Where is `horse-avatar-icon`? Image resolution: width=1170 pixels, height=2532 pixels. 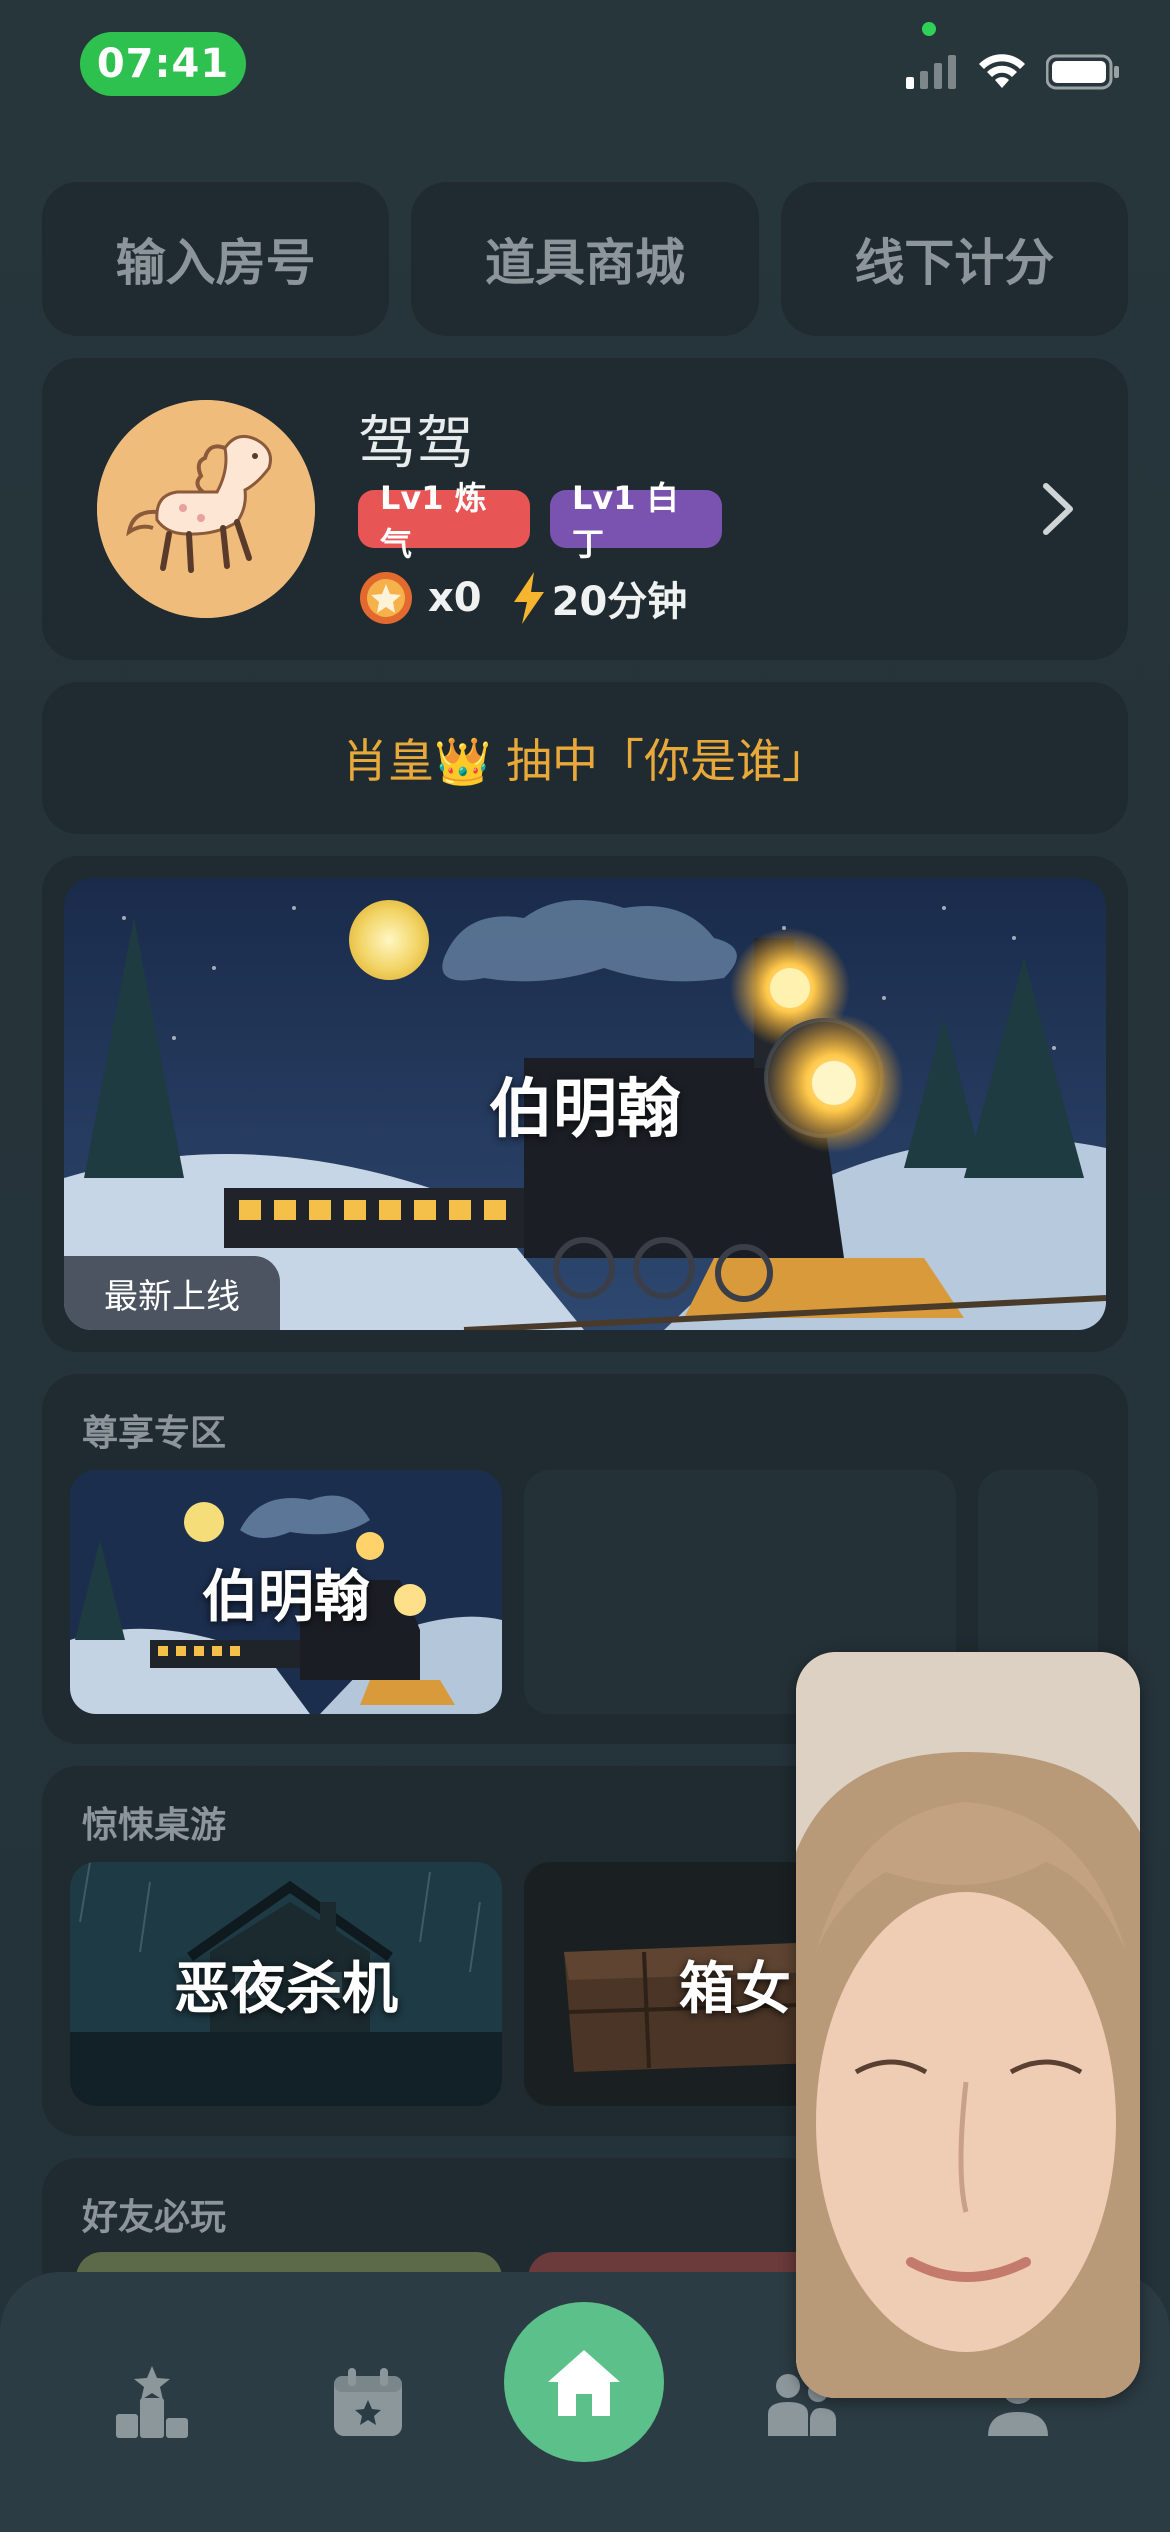 horse-avatar-icon is located at coordinates (206, 509).